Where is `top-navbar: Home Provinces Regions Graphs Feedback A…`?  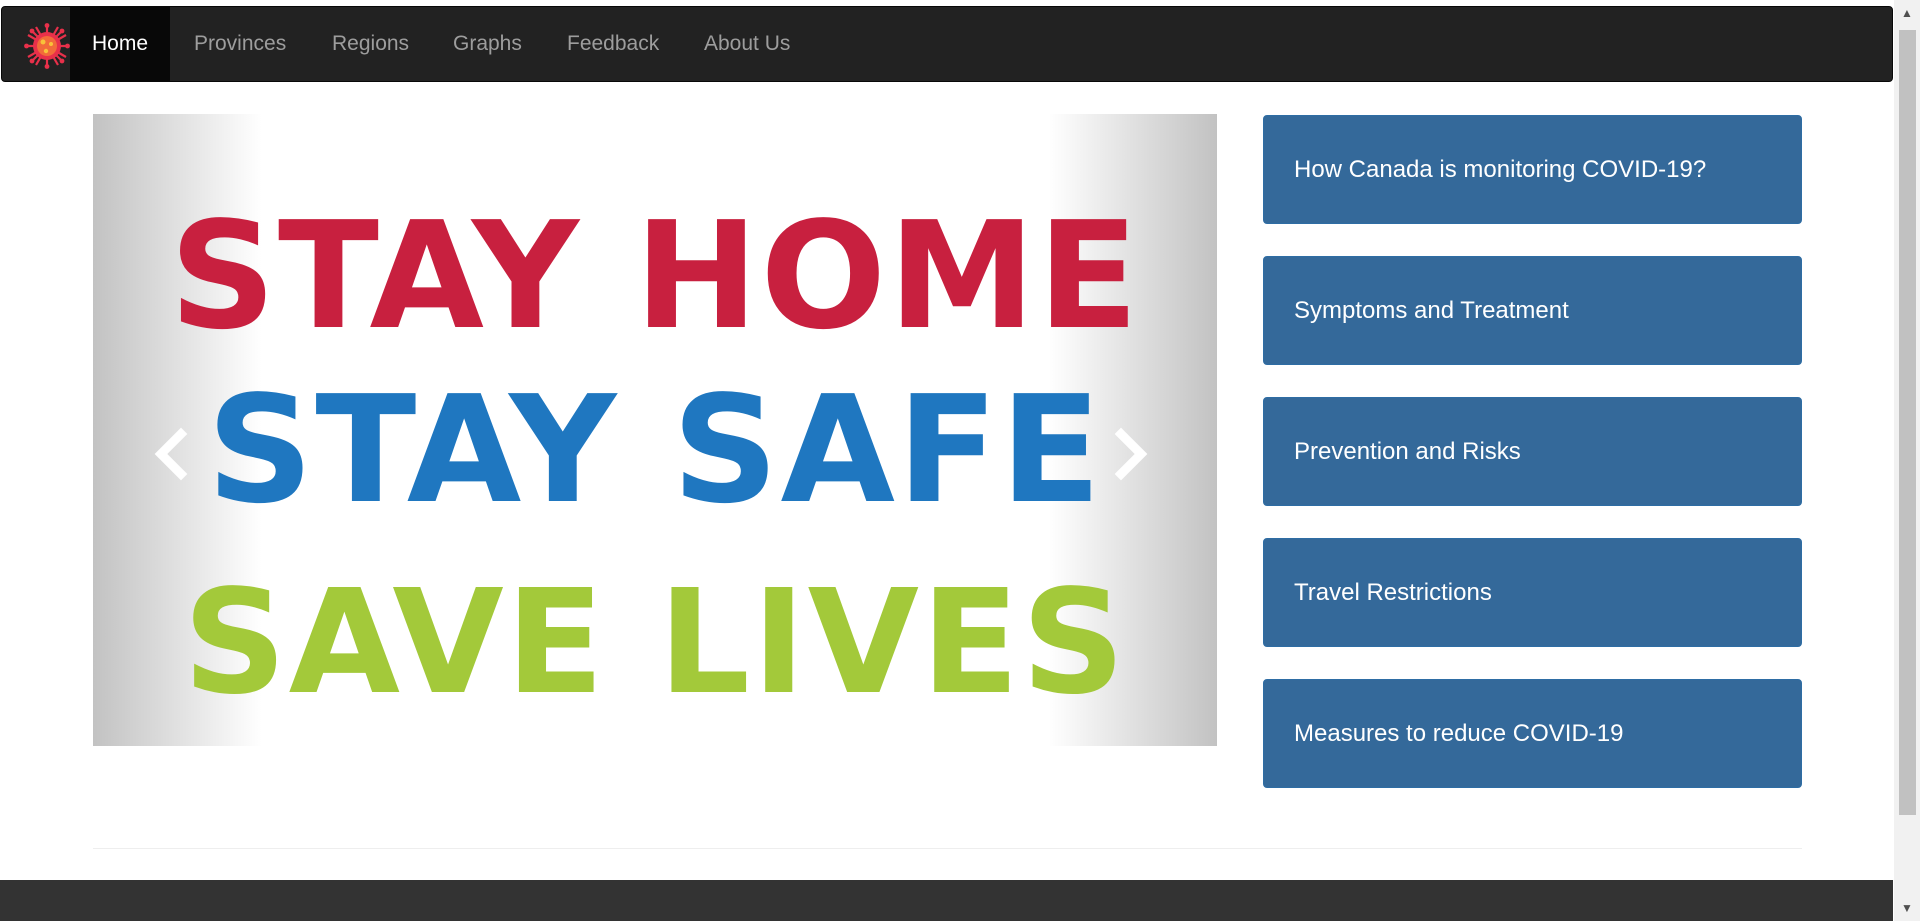 top-navbar: Home Provinces Regions Graphs Feedback A… is located at coordinates (947, 44).